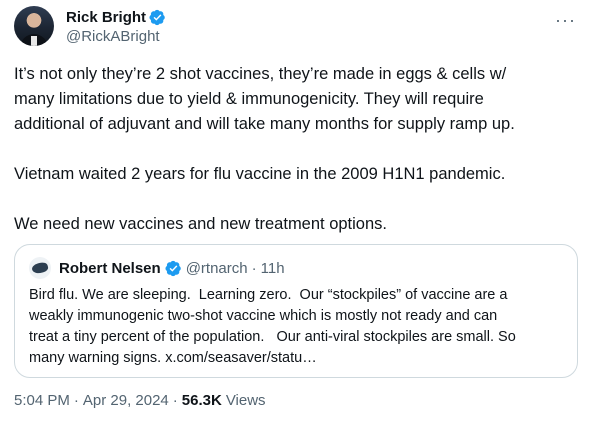 The width and height of the screenshot is (592, 427). Describe the element at coordinates (34, 26) in the screenshot. I see `author-avatar` at that location.